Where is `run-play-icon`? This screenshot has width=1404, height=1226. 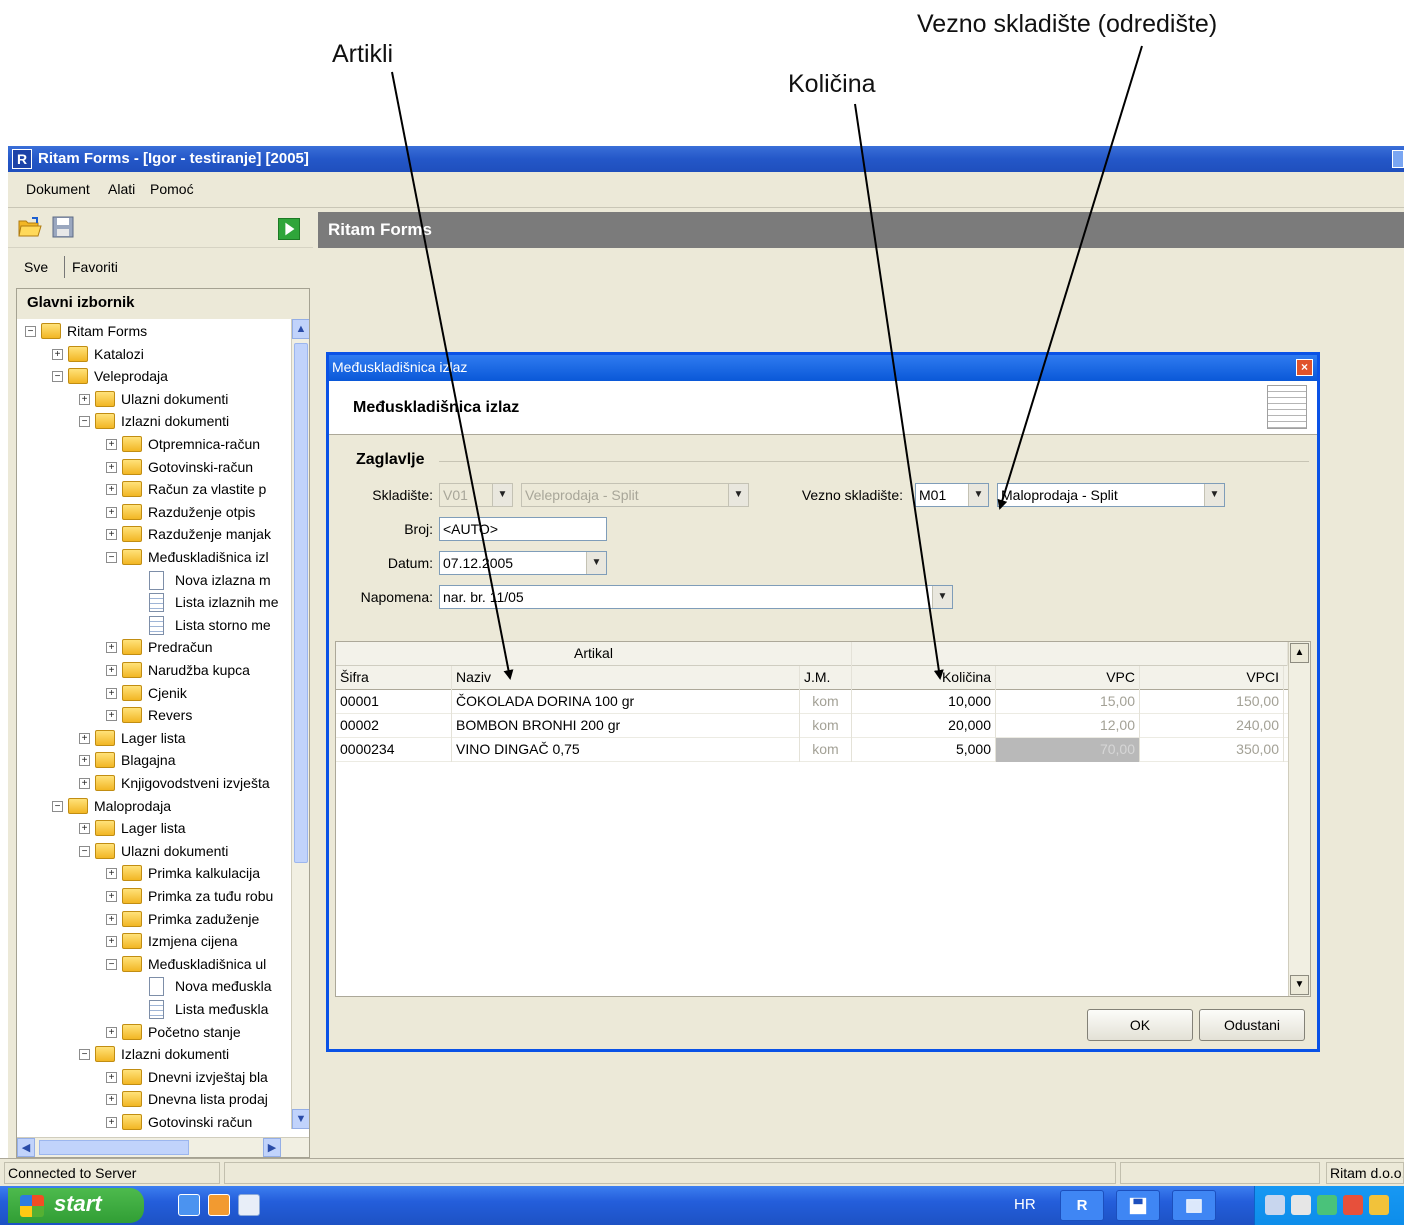
run-play-icon is located at coordinates (289, 229).